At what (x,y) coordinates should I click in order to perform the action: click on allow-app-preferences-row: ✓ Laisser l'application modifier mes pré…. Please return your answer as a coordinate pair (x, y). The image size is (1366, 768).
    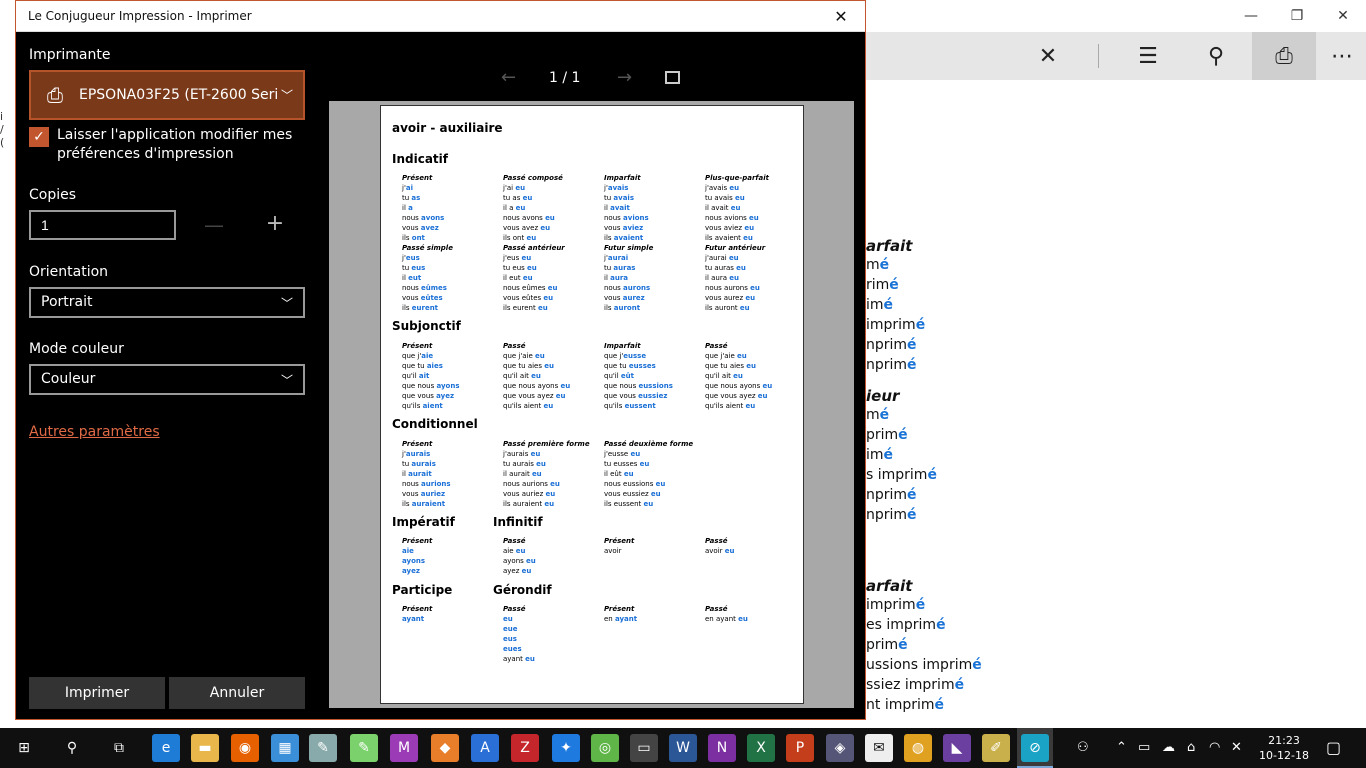
    Looking at the image, I should click on (169, 145).